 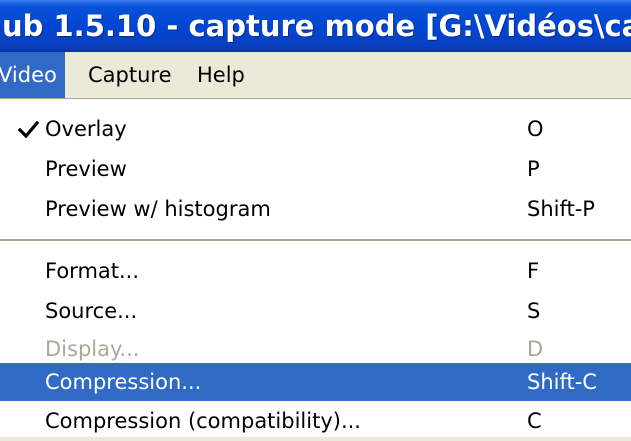 I want to click on menu-item-label: Preview, so click(x=86, y=169).